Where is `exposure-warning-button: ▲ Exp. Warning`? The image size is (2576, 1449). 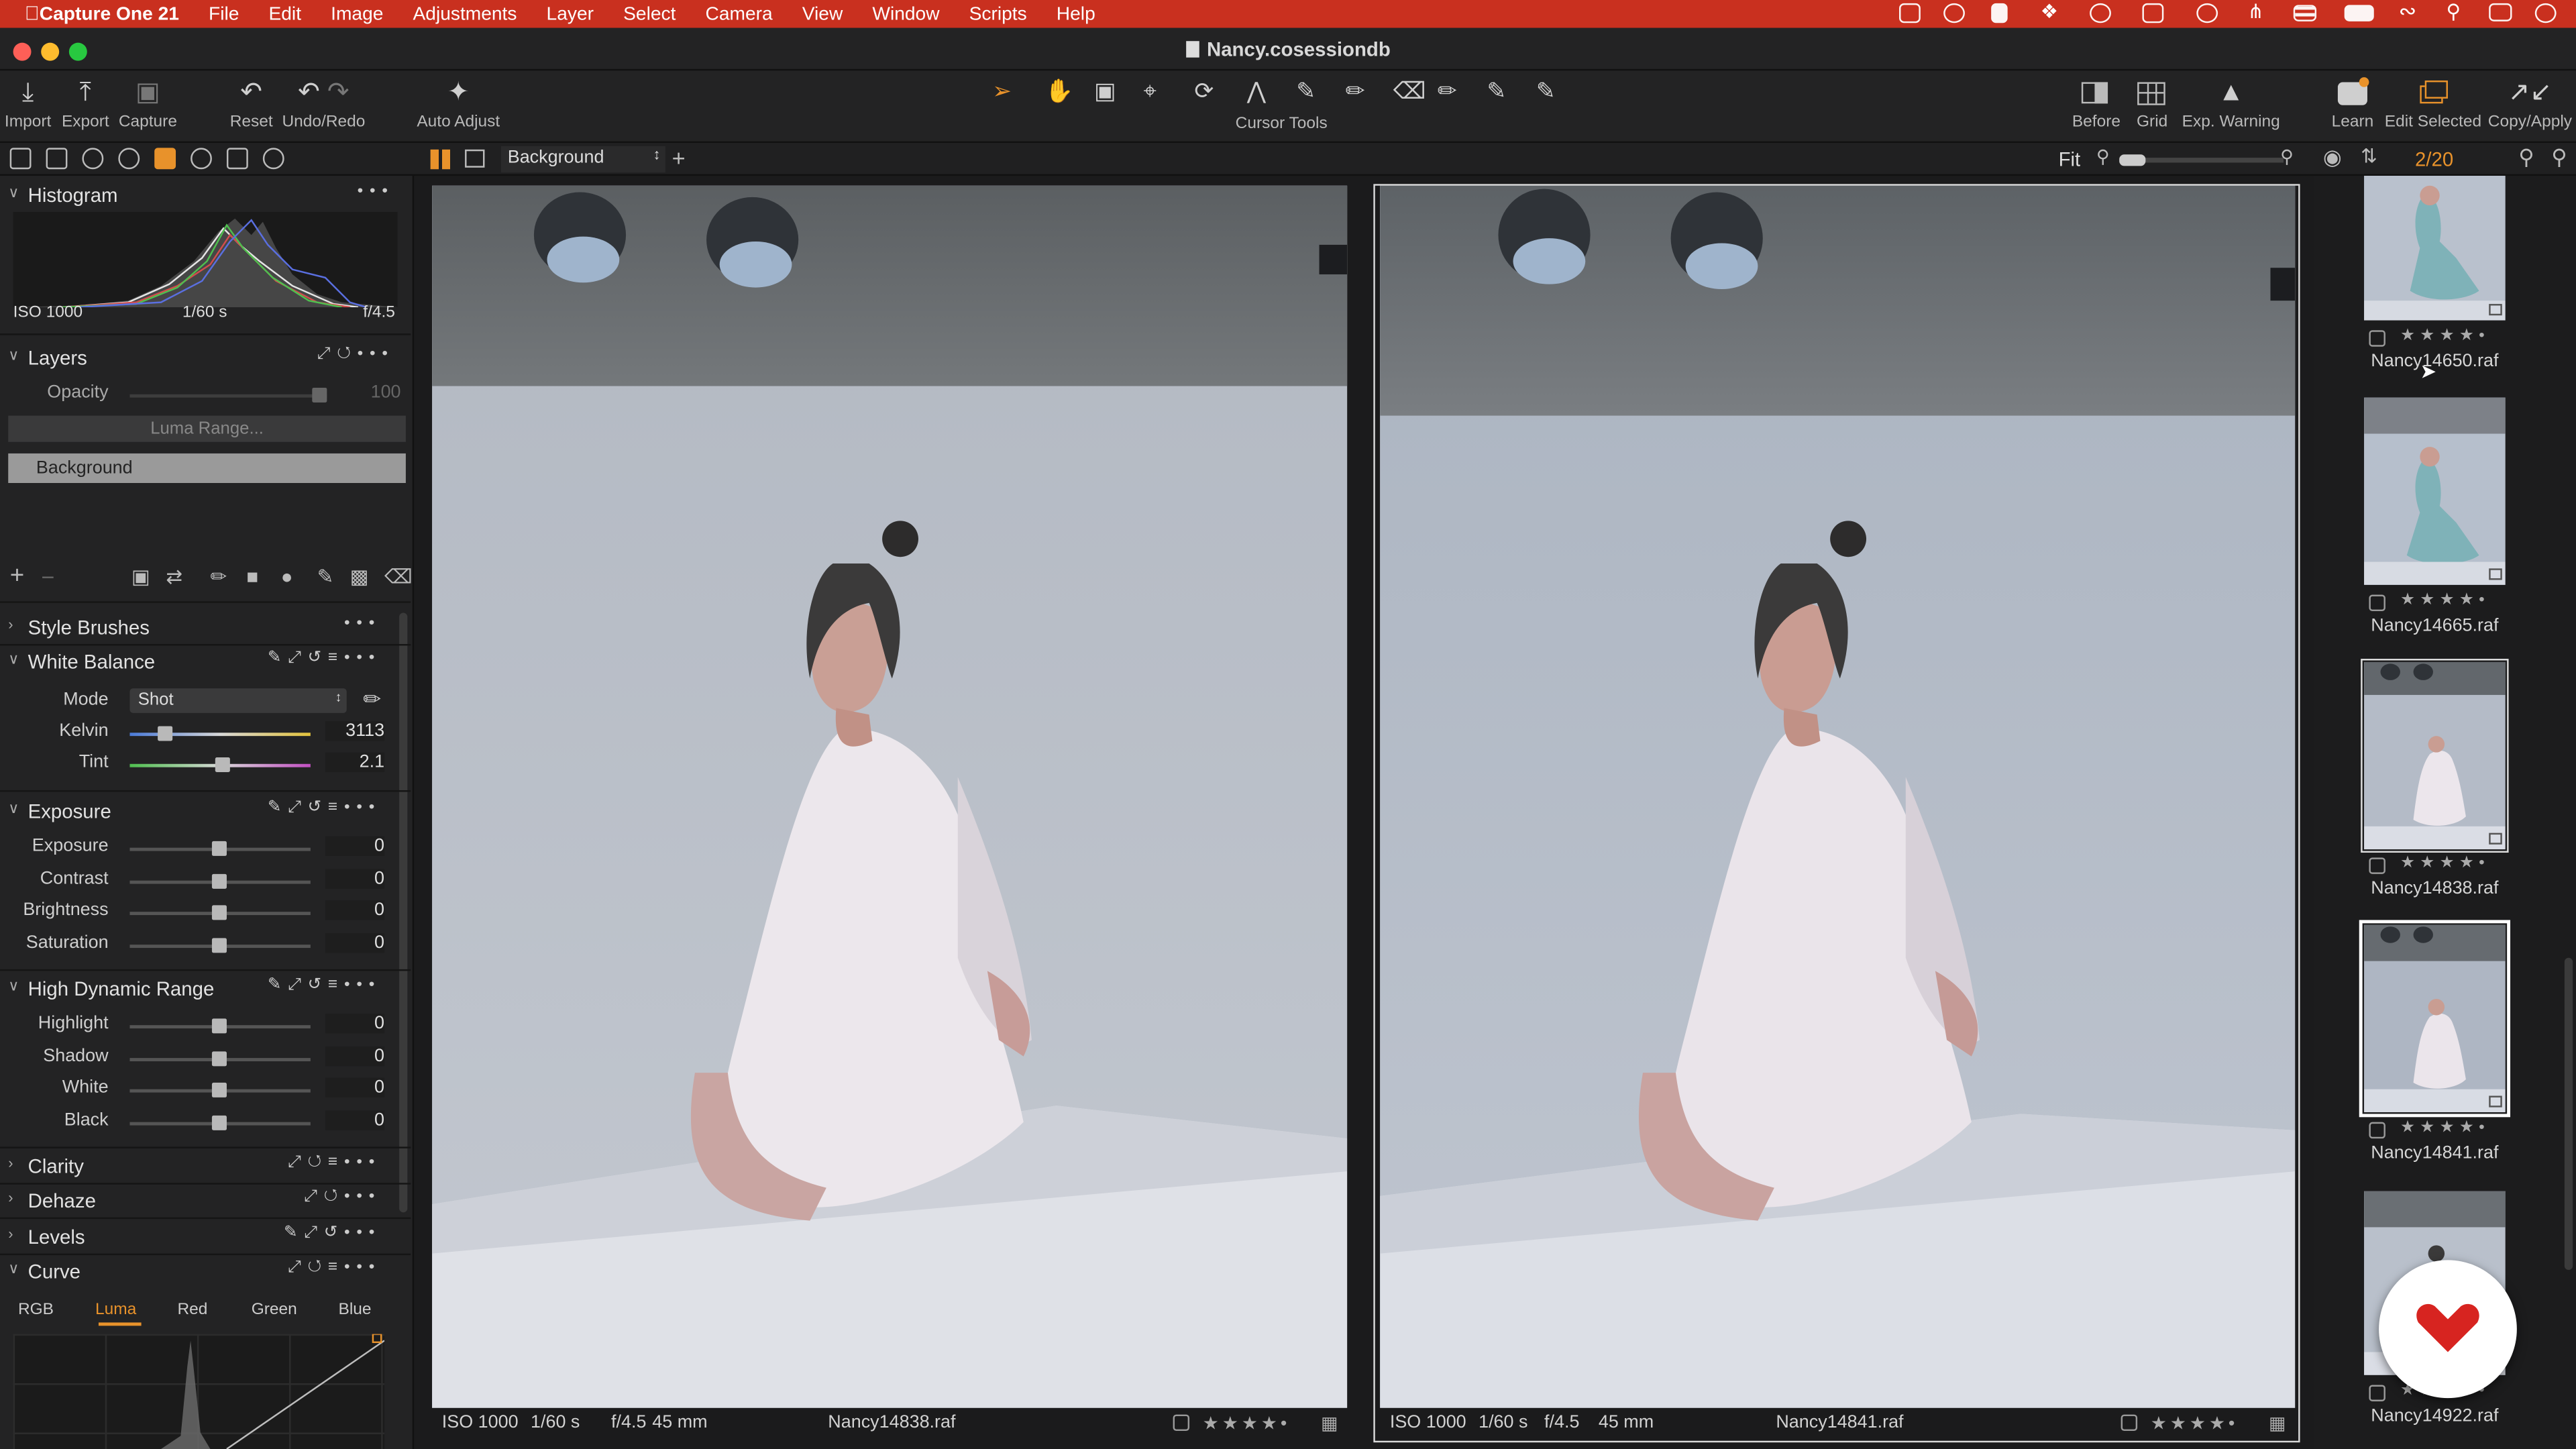 exposure-warning-button: ▲ Exp. Warning is located at coordinates (2231, 106).